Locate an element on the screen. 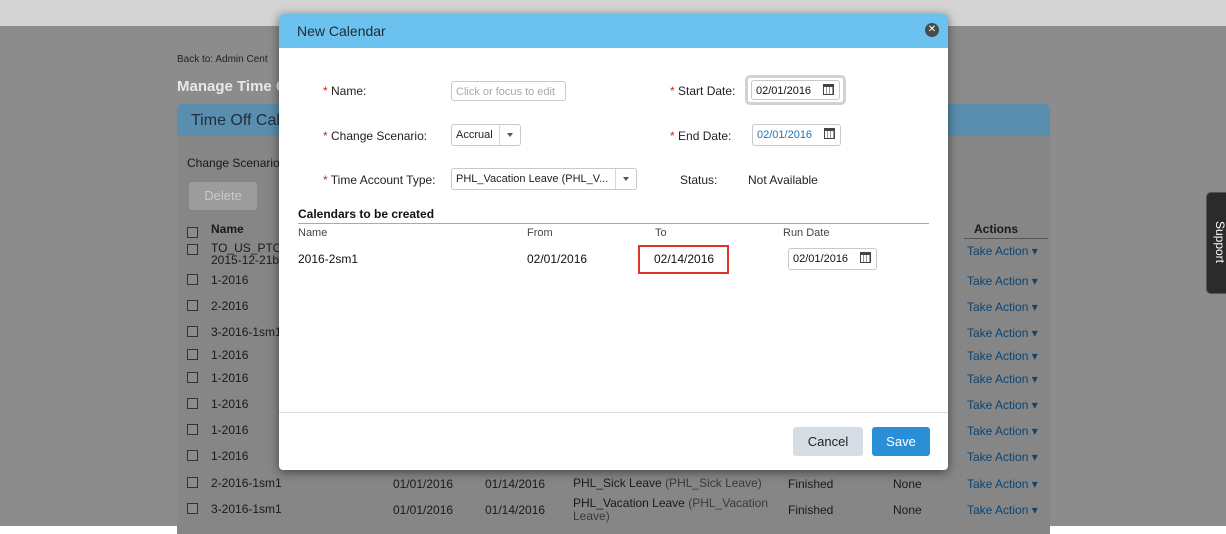 This screenshot has width=1226, height=534. to-date-highlight-box is located at coordinates (683, 259).